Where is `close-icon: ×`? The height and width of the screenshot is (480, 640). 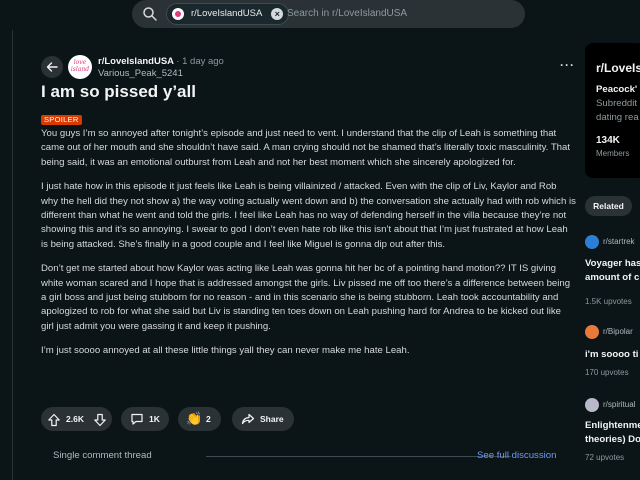 close-icon: × is located at coordinates (277, 14).